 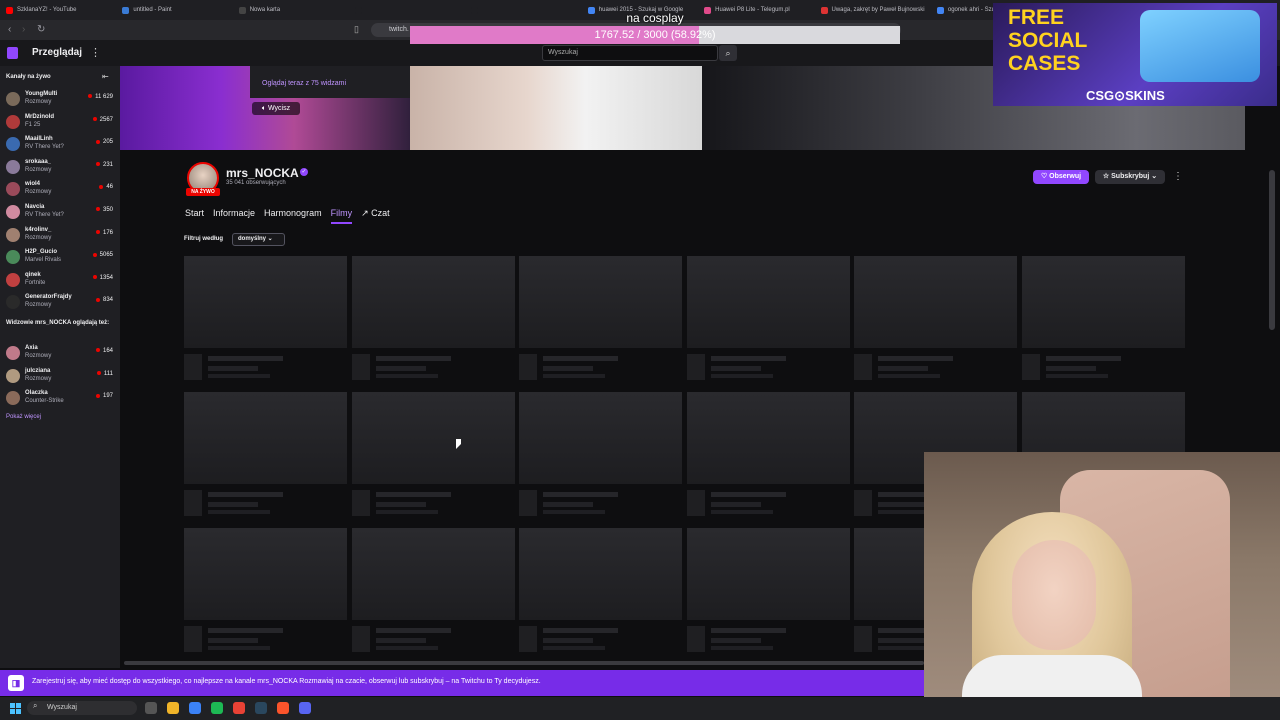 I want to click on donation-goal-bar: 1767.52 / 3000 (58.92%), so click(x=655, y=35).